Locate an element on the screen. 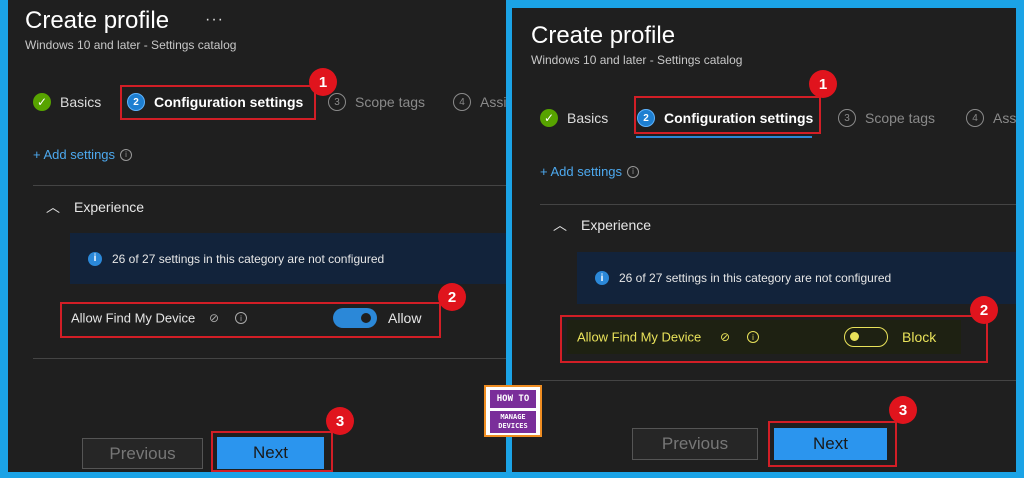 The height and width of the screenshot is (478, 1024). logo-bottom-text: MANAGE DEVICES is located at coordinates (513, 422).